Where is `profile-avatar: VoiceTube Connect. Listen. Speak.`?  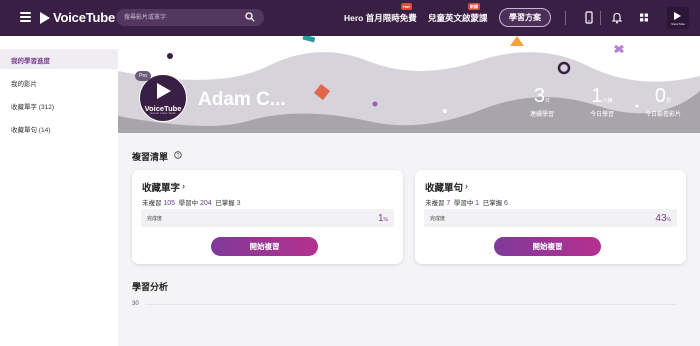 profile-avatar: VoiceTube Connect. Listen. Speak. is located at coordinates (163, 98).